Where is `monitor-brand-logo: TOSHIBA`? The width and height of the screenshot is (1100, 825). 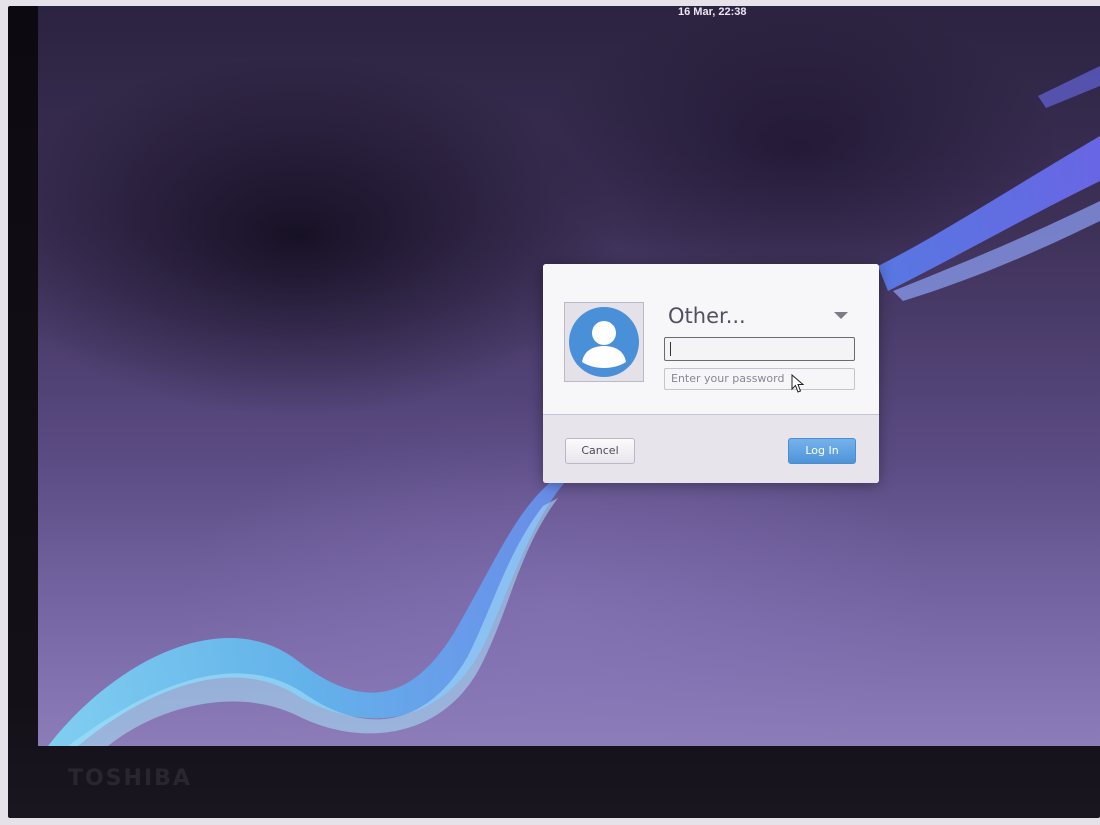 monitor-brand-logo: TOSHIBA is located at coordinates (130, 778).